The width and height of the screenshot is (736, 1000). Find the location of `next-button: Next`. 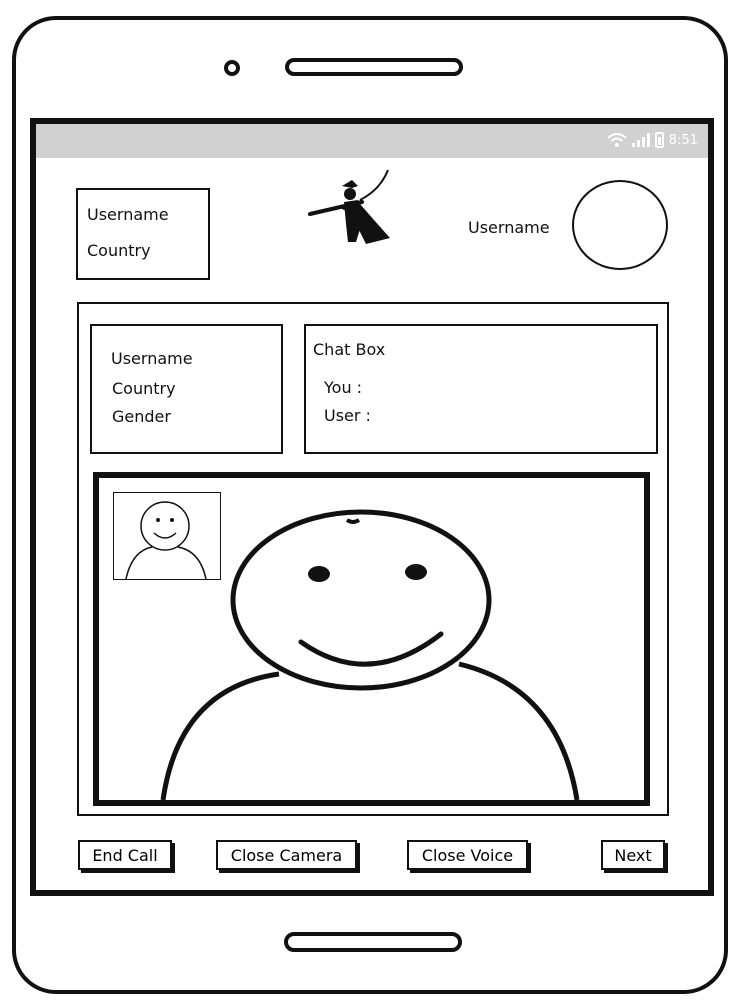

next-button: Next is located at coordinates (633, 855).